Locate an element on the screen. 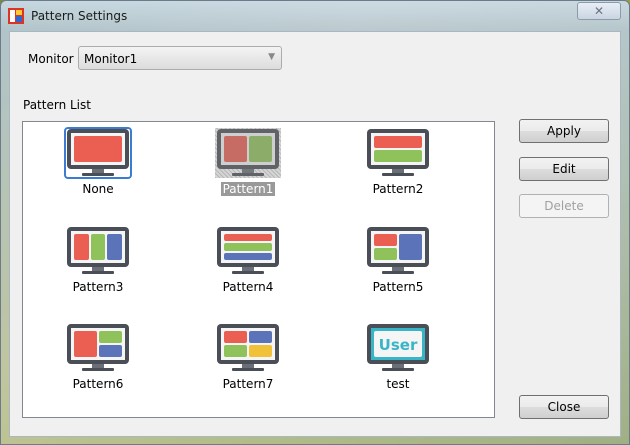 The image size is (630, 445). pattern-item-label: Pattern7 is located at coordinates (248, 384).